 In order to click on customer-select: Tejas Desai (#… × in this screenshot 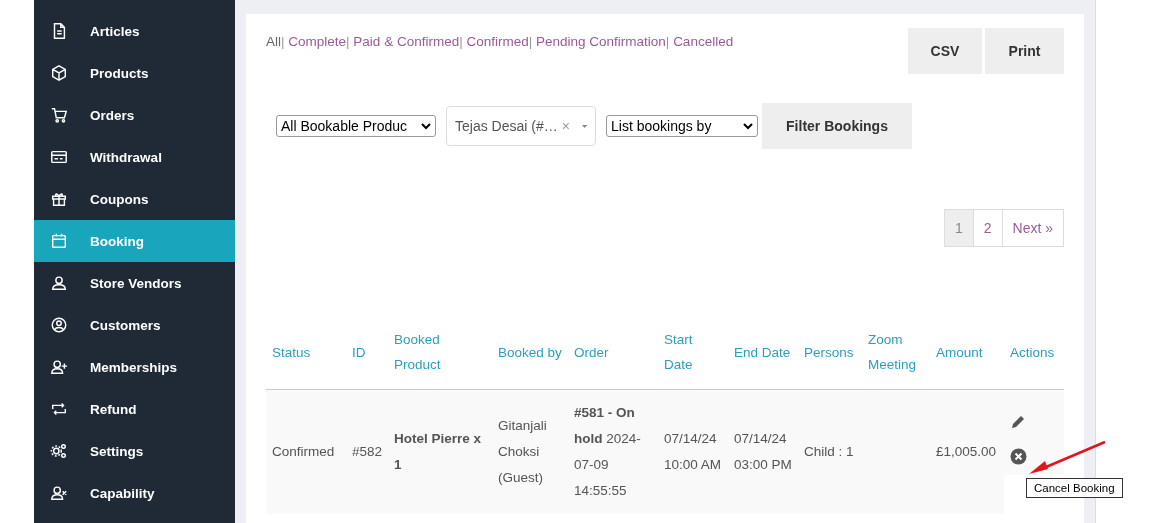, I will do `click(521, 126)`.